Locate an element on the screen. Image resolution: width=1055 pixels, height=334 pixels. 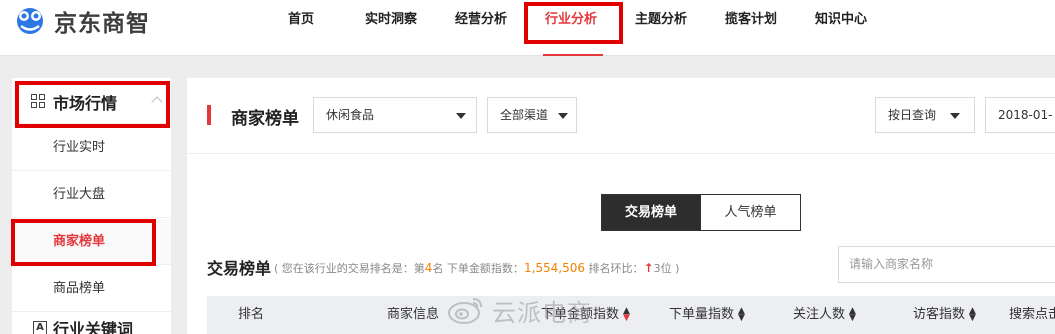
sidebar-item-product-ranking: 商品榜单 is located at coordinates (91, 289).